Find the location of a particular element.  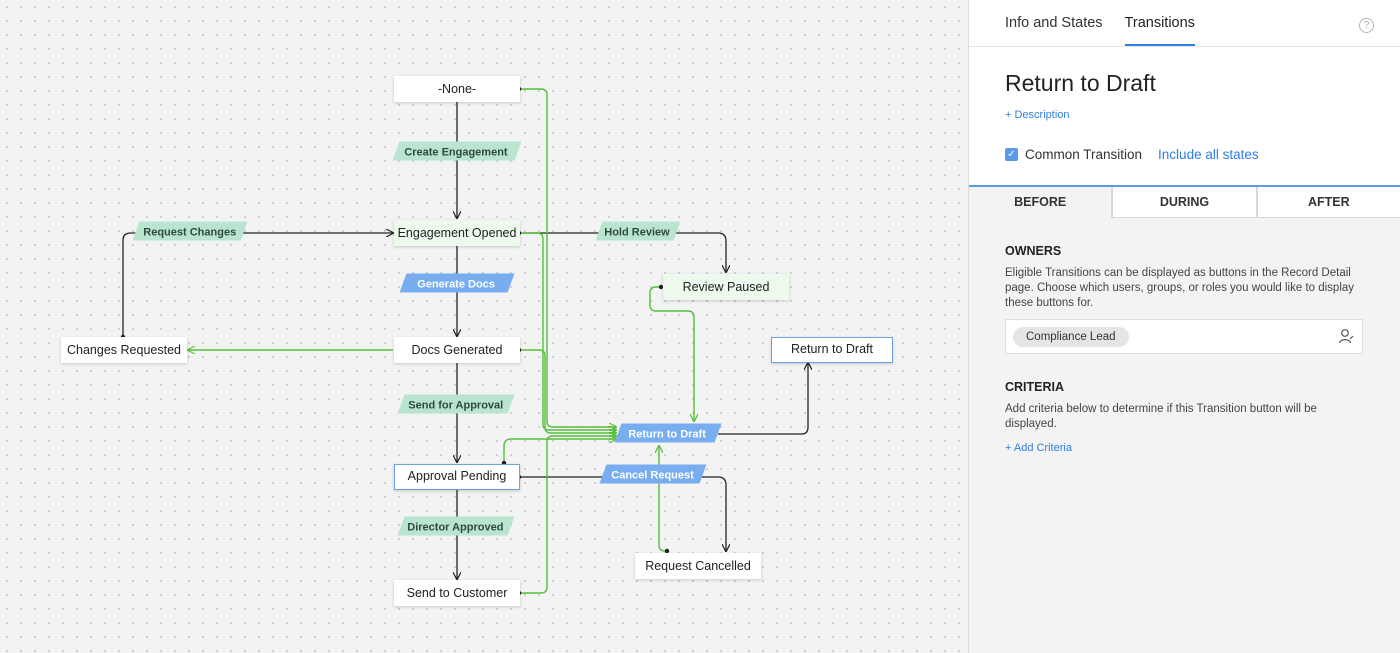

transition-label: Request Changes is located at coordinates (189, 232).